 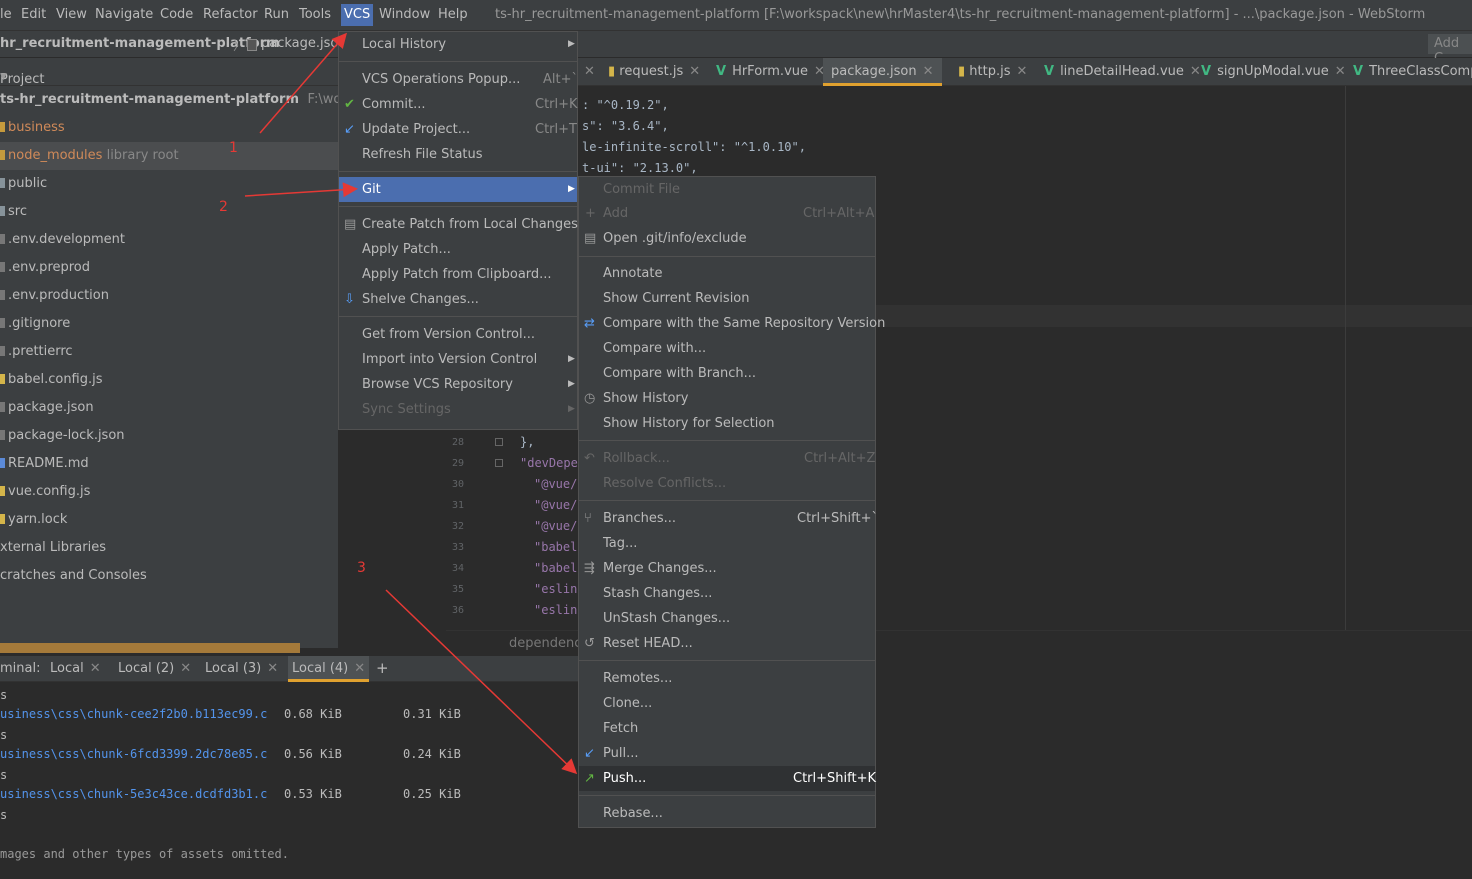 I want to click on annotation-number-1: 1, so click(x=233, y=148).